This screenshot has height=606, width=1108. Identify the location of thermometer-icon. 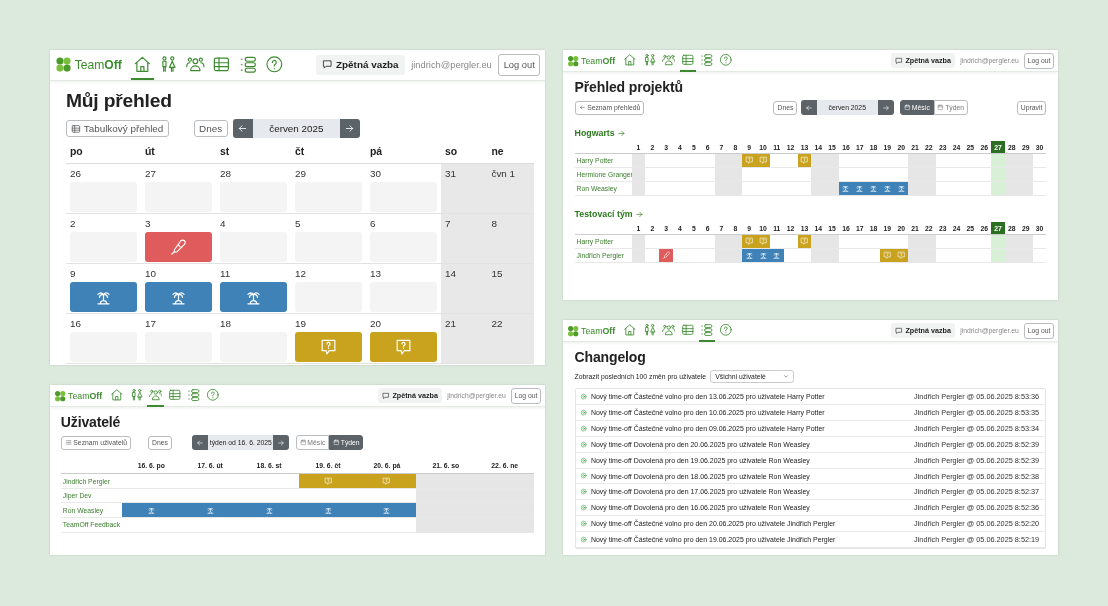
(178, 247).